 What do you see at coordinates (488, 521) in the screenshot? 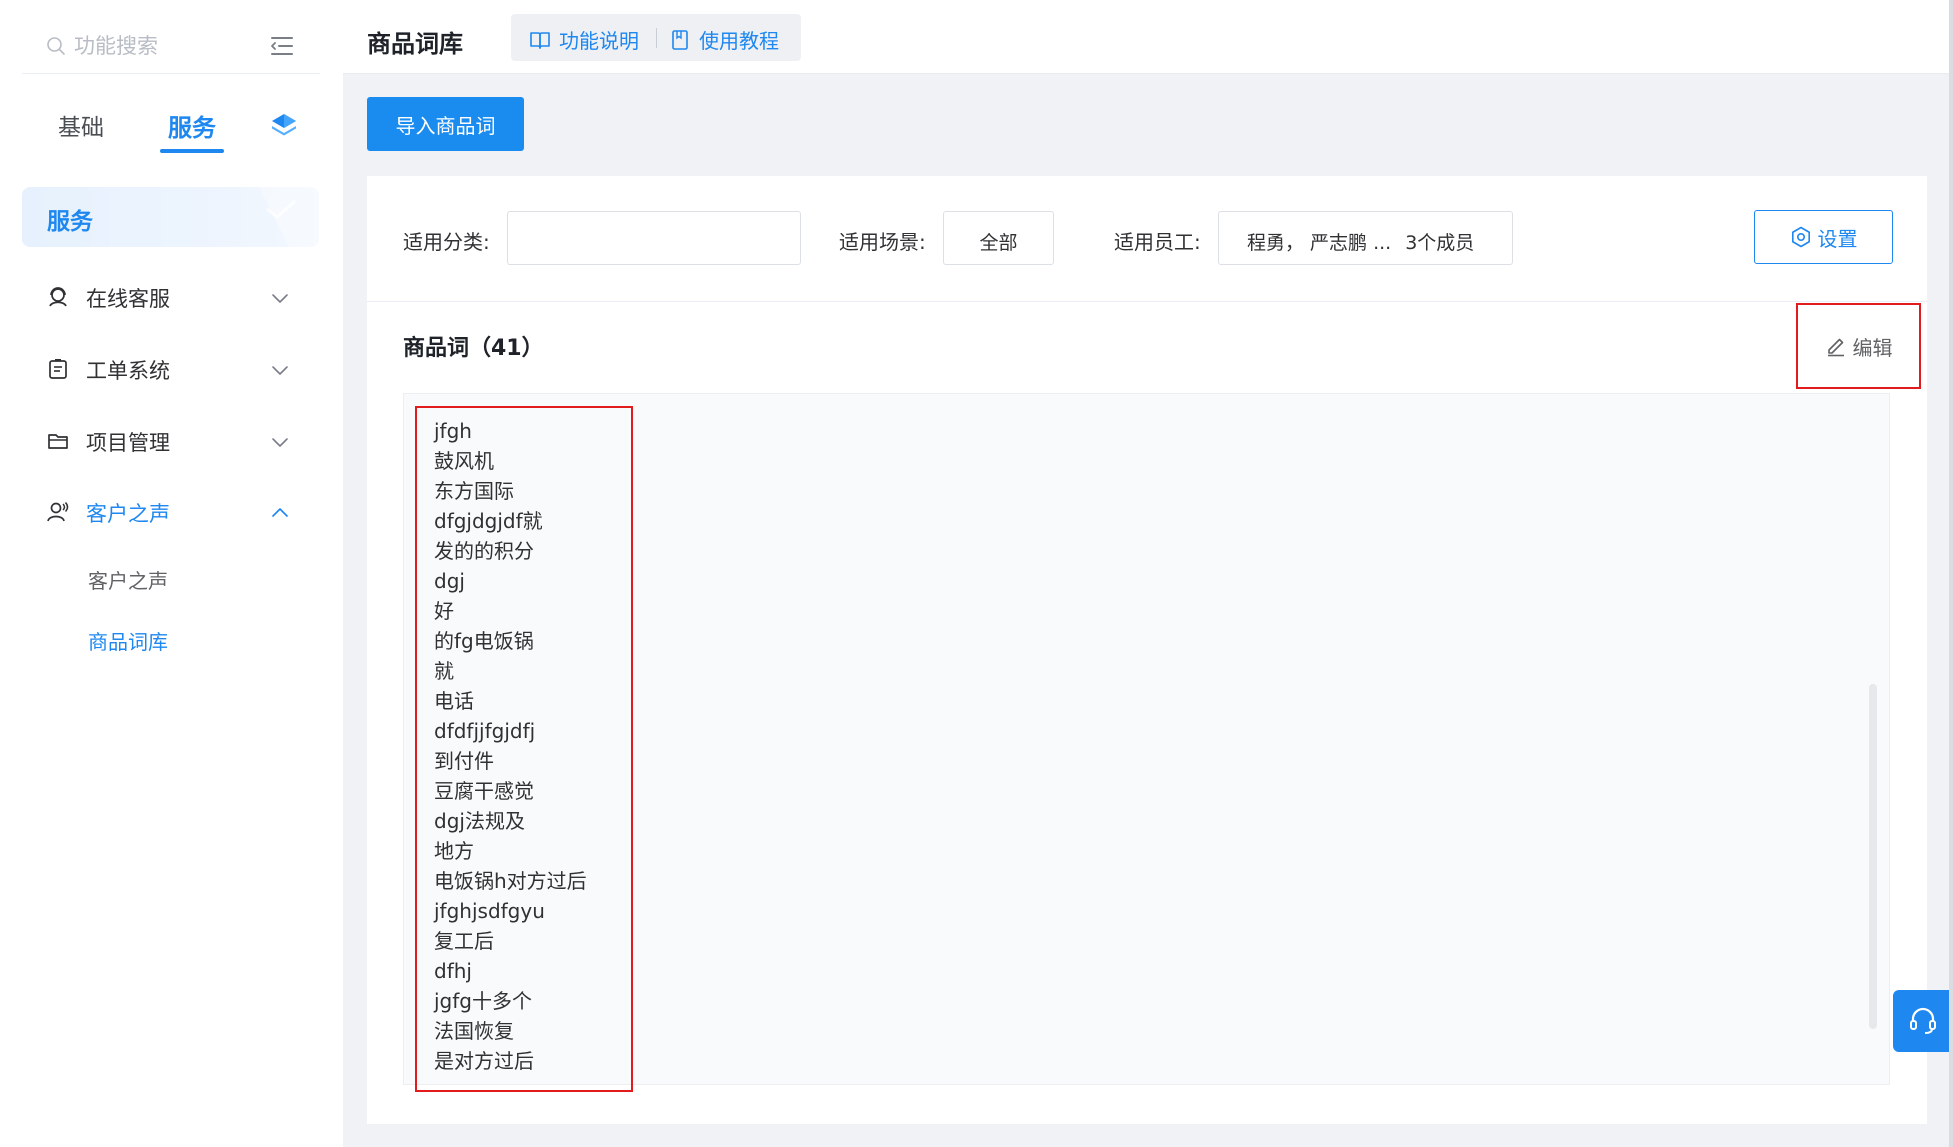
I see `word-item: dfgjdgjdf就` at bounding box center [488, 521].